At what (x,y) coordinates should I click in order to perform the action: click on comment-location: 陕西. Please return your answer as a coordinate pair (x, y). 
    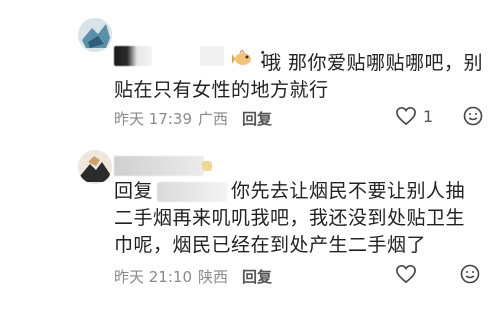
    Looking at the image, I should click on (213, 277).